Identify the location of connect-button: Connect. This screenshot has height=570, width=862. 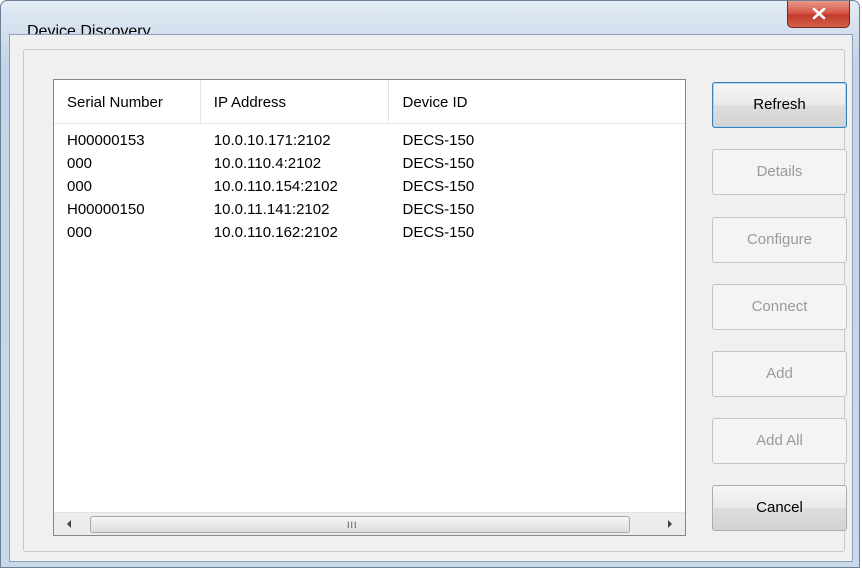
(779, 307).